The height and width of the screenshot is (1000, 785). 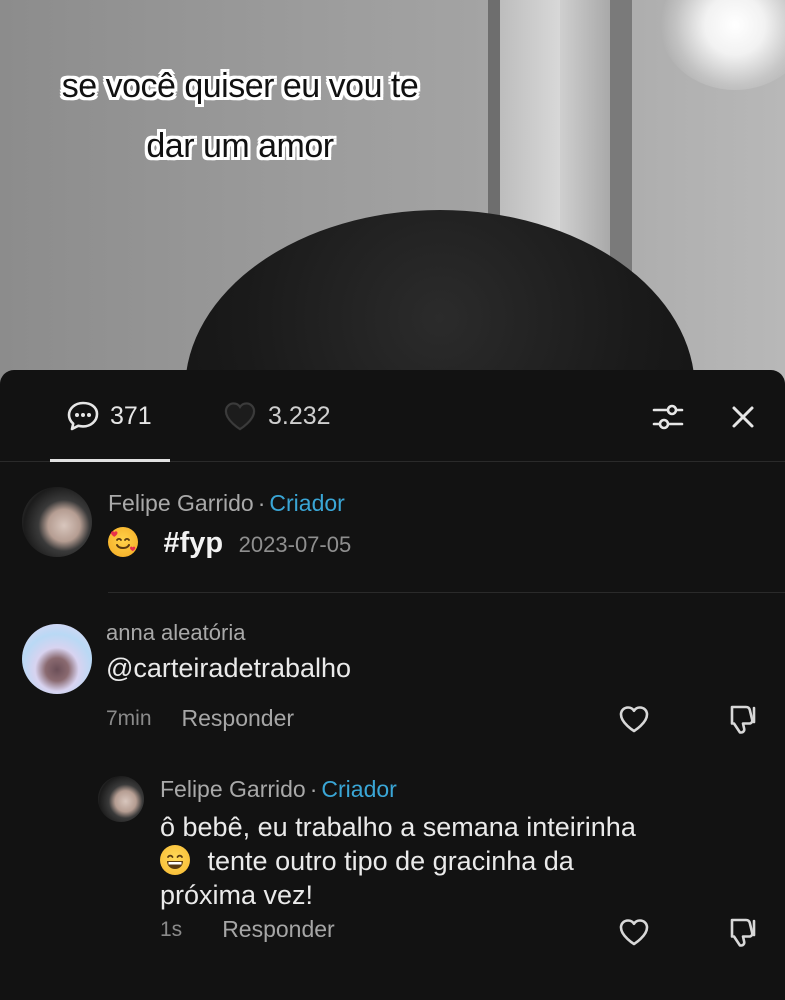 I want to click on reply-text-line: ô bebê, eu trabalho a semana inteirinha, so click(x=398, y=827).